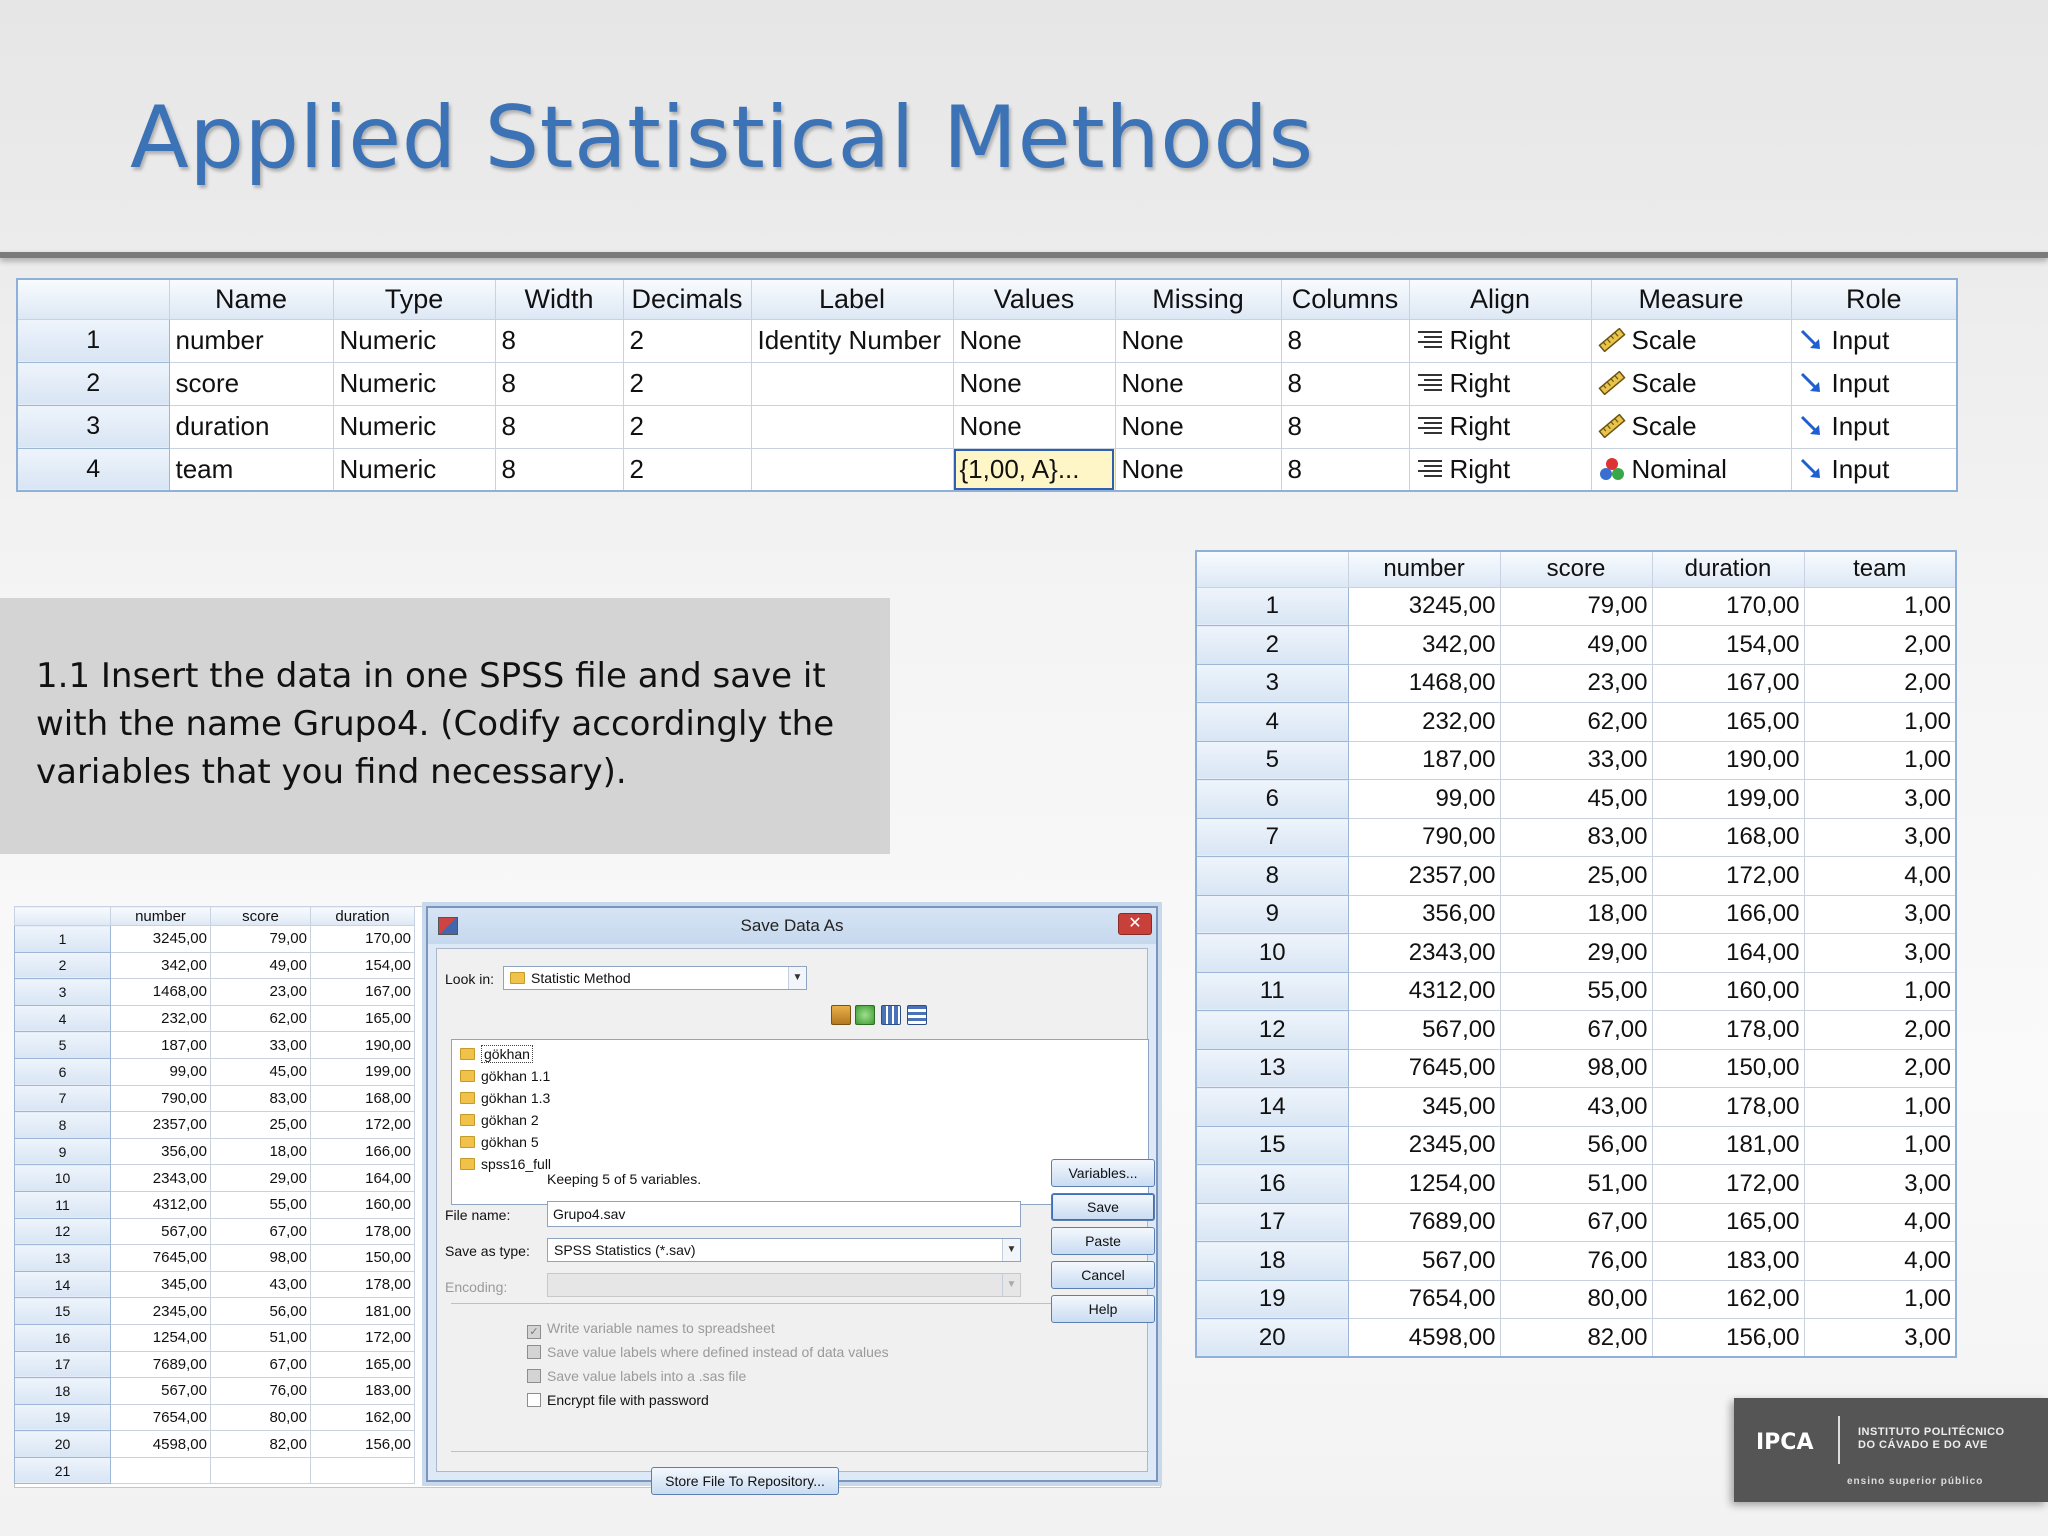  Describe the element at coordinates (362, 939) in the screenshot. I see `ldv-cell: 170,00` at that location.